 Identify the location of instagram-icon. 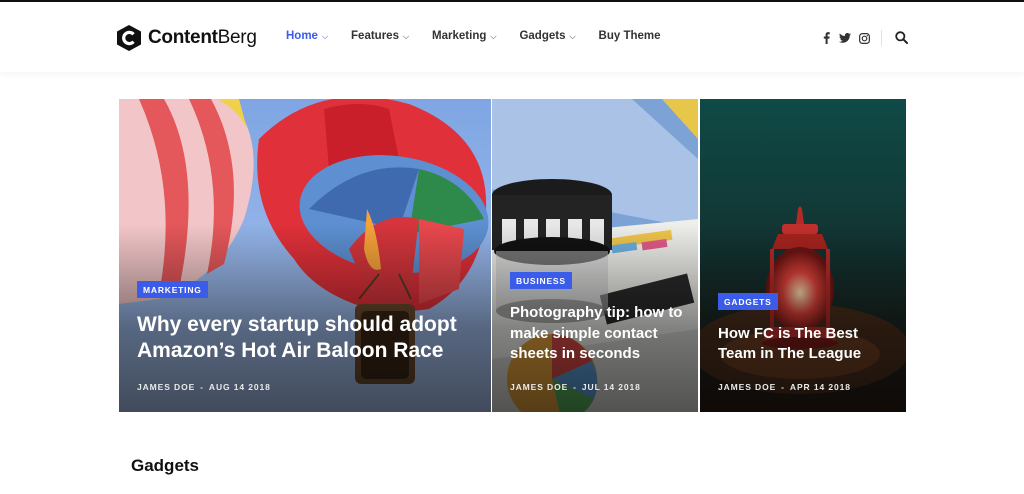
(864, 38).